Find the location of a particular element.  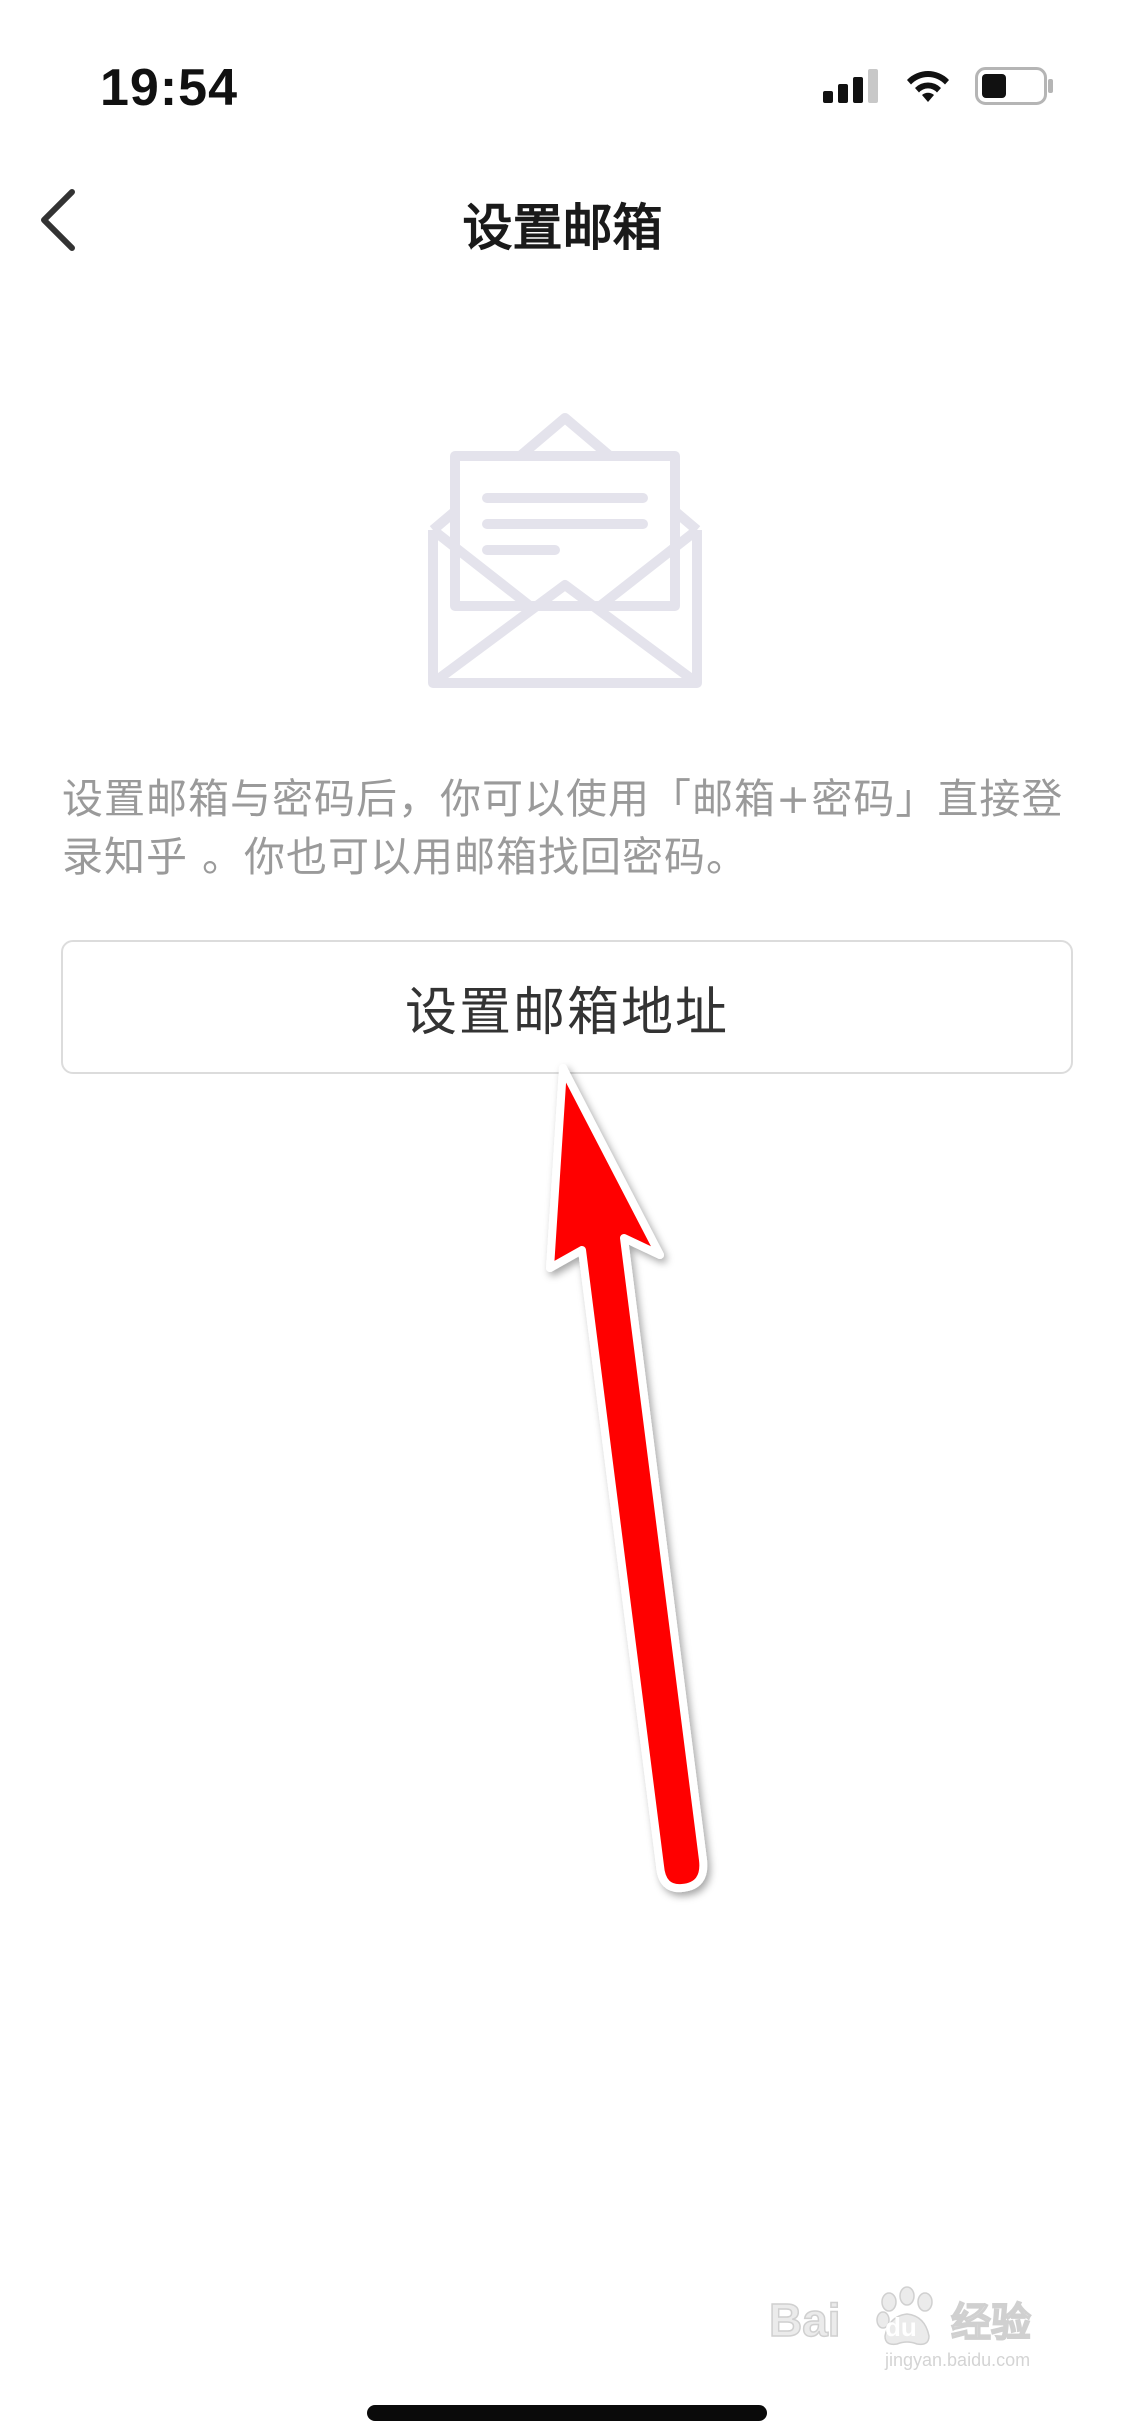

svg-text: Bai is located at coordinates (805, 2320).